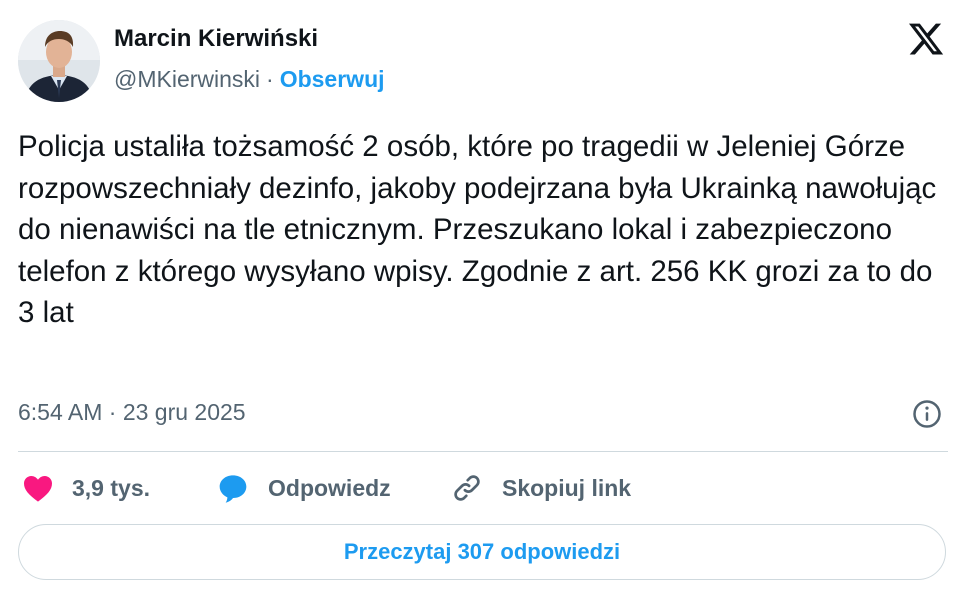 The image size is (972, 604). Describe the element at coordinates (111, 487) in the screenshot. I see `like-count: 3,9 tys.` at that location.